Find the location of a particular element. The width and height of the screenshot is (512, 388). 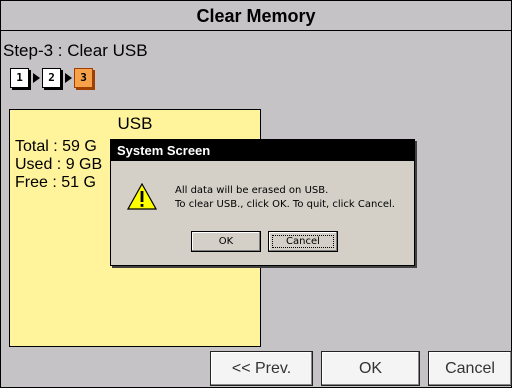

dialog-cancel-label: Cancel is located at coordinates (303, 241).